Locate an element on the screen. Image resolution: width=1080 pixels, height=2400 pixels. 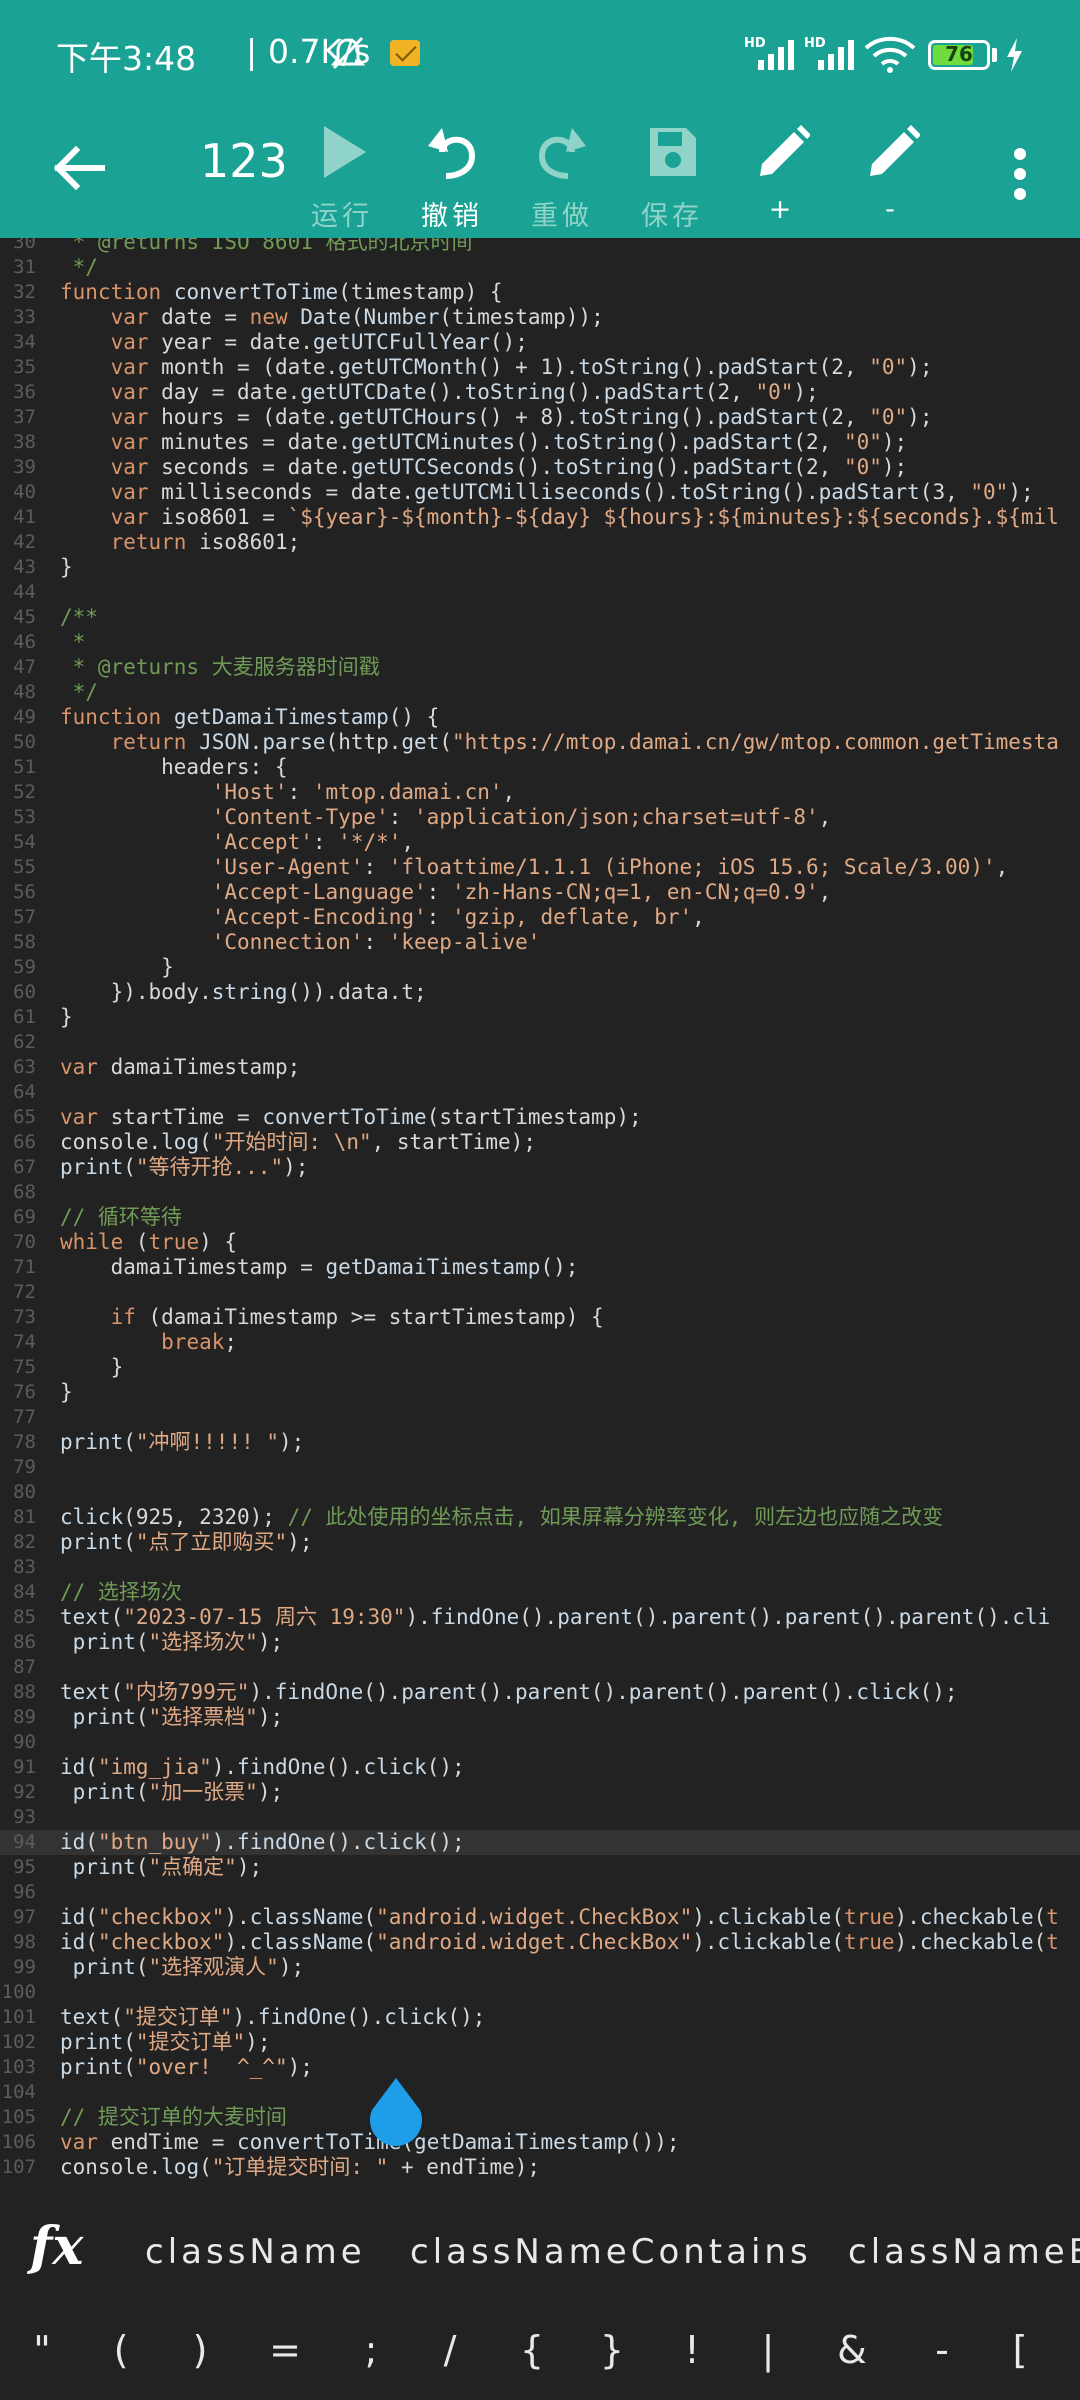
code-line: 100 is located at coordinates (540, 1992).